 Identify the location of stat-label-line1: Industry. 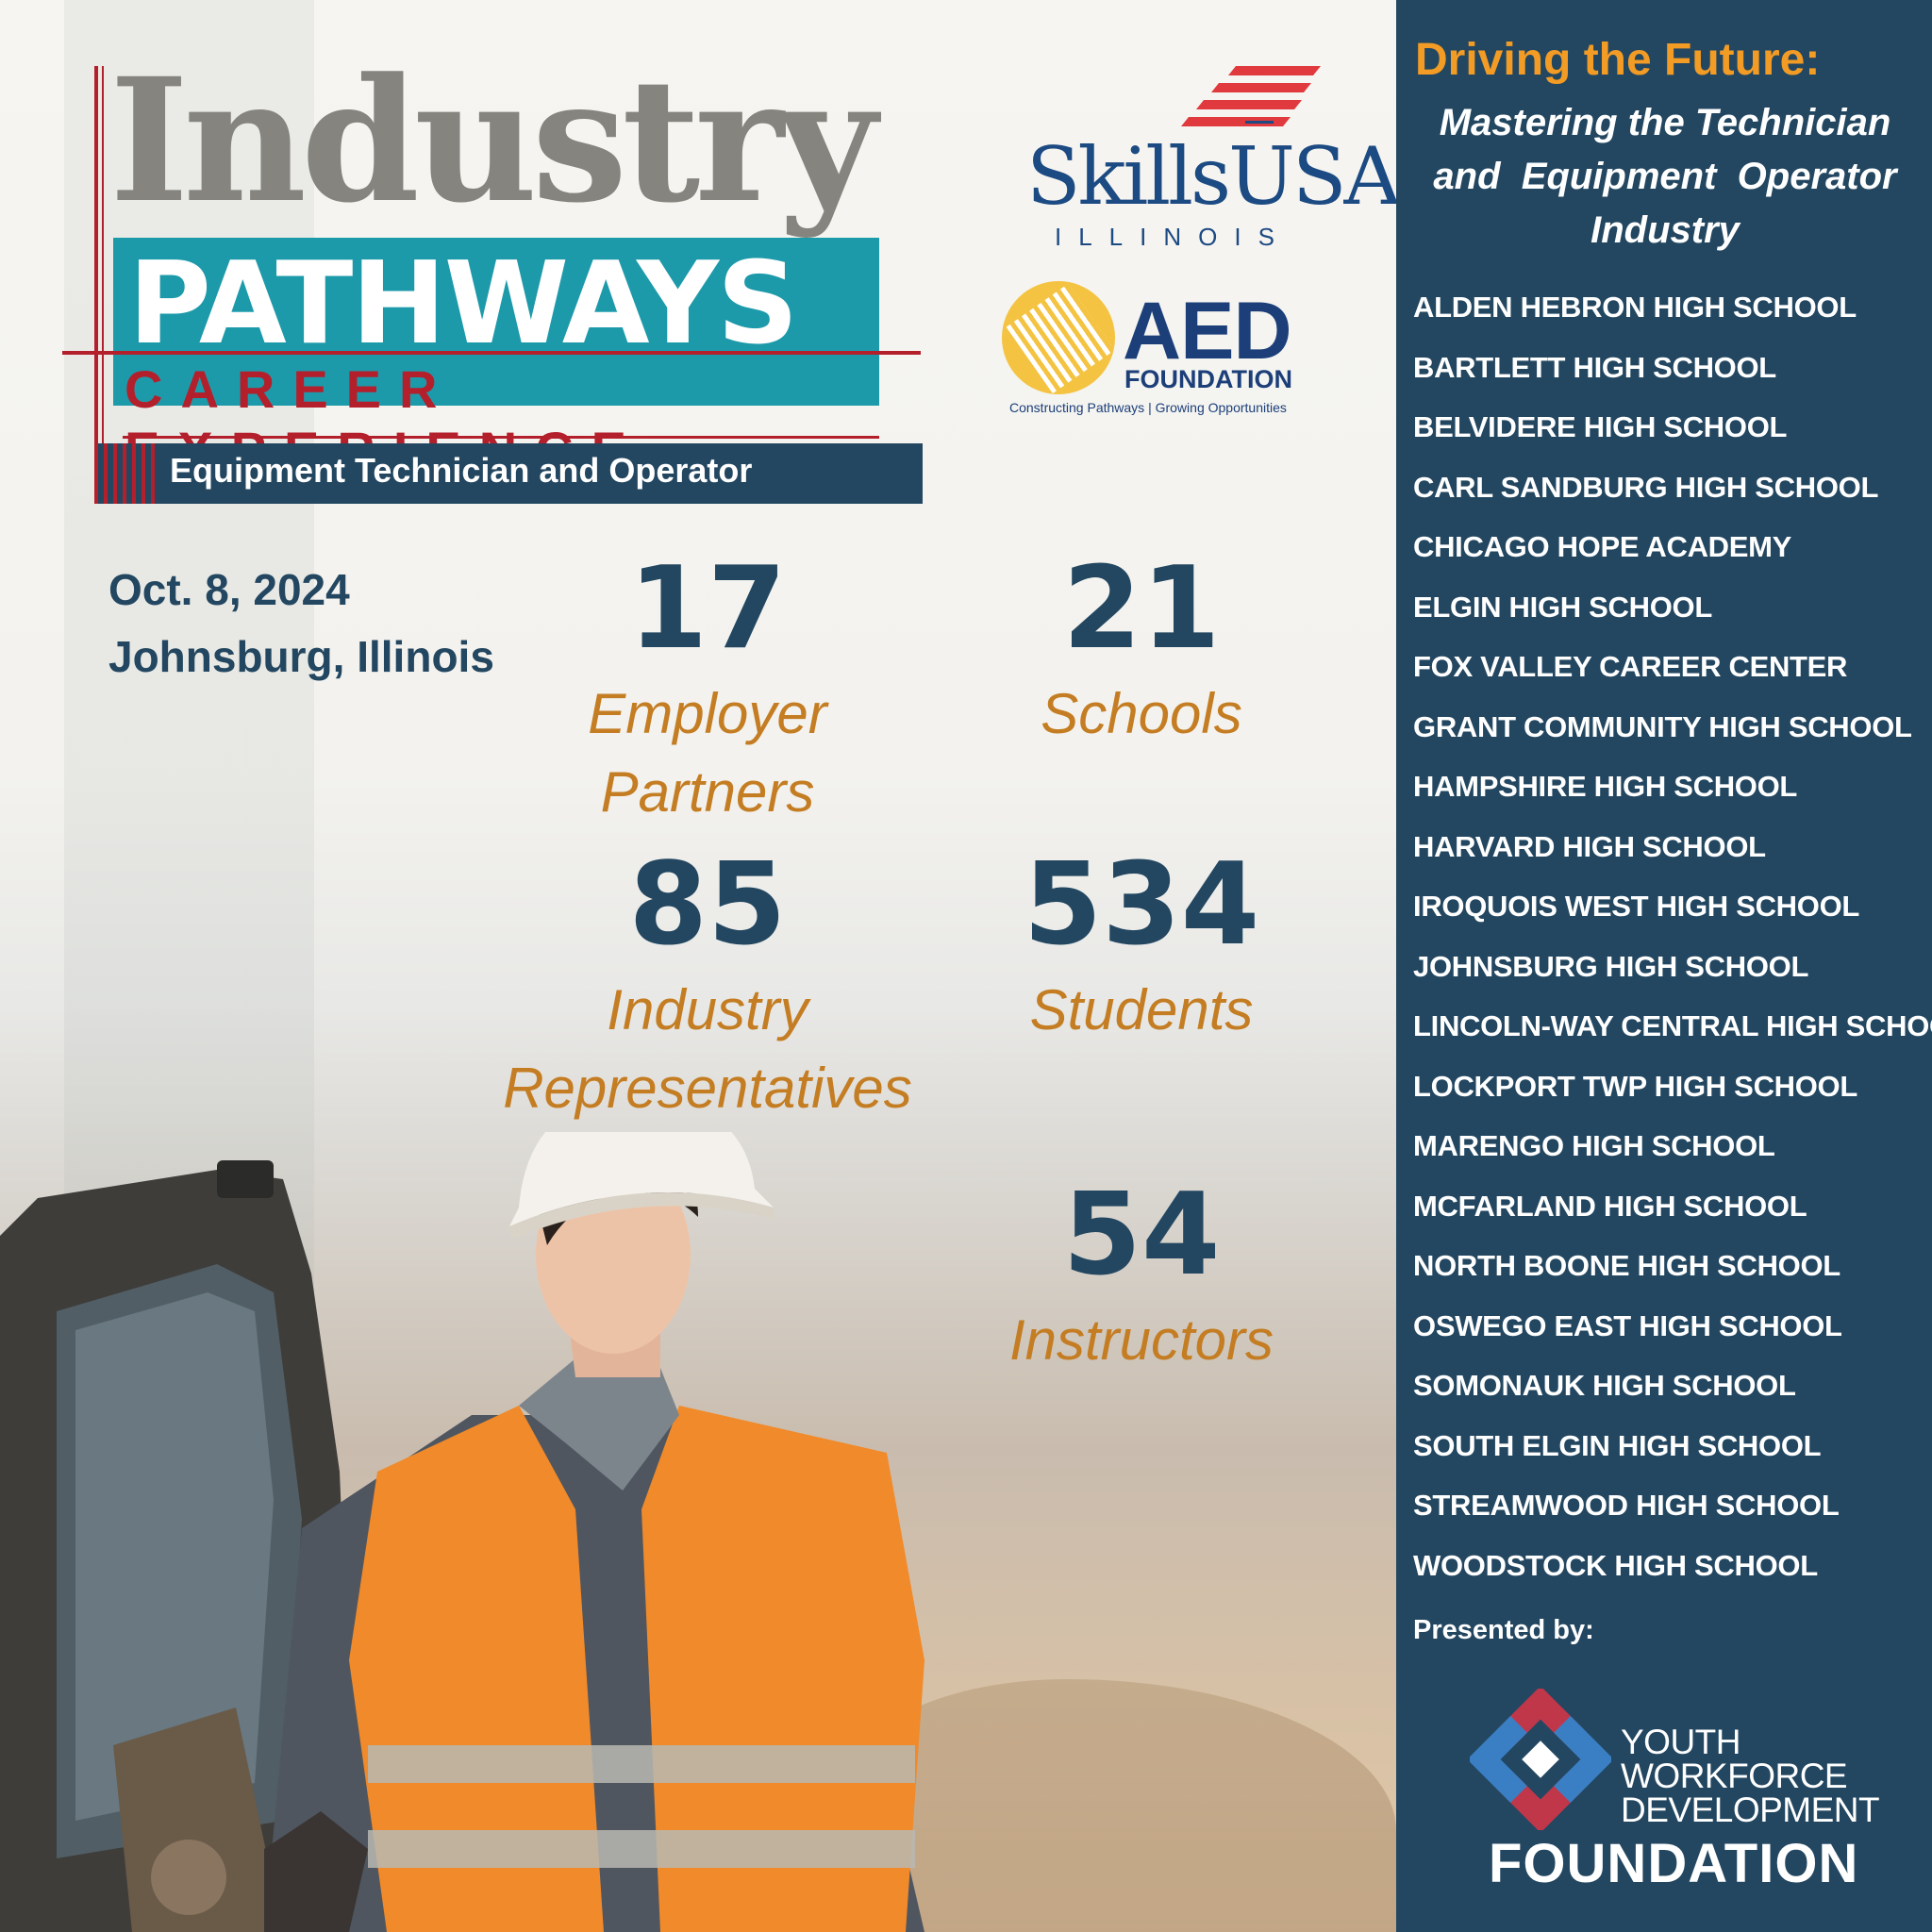
(708, 1010).